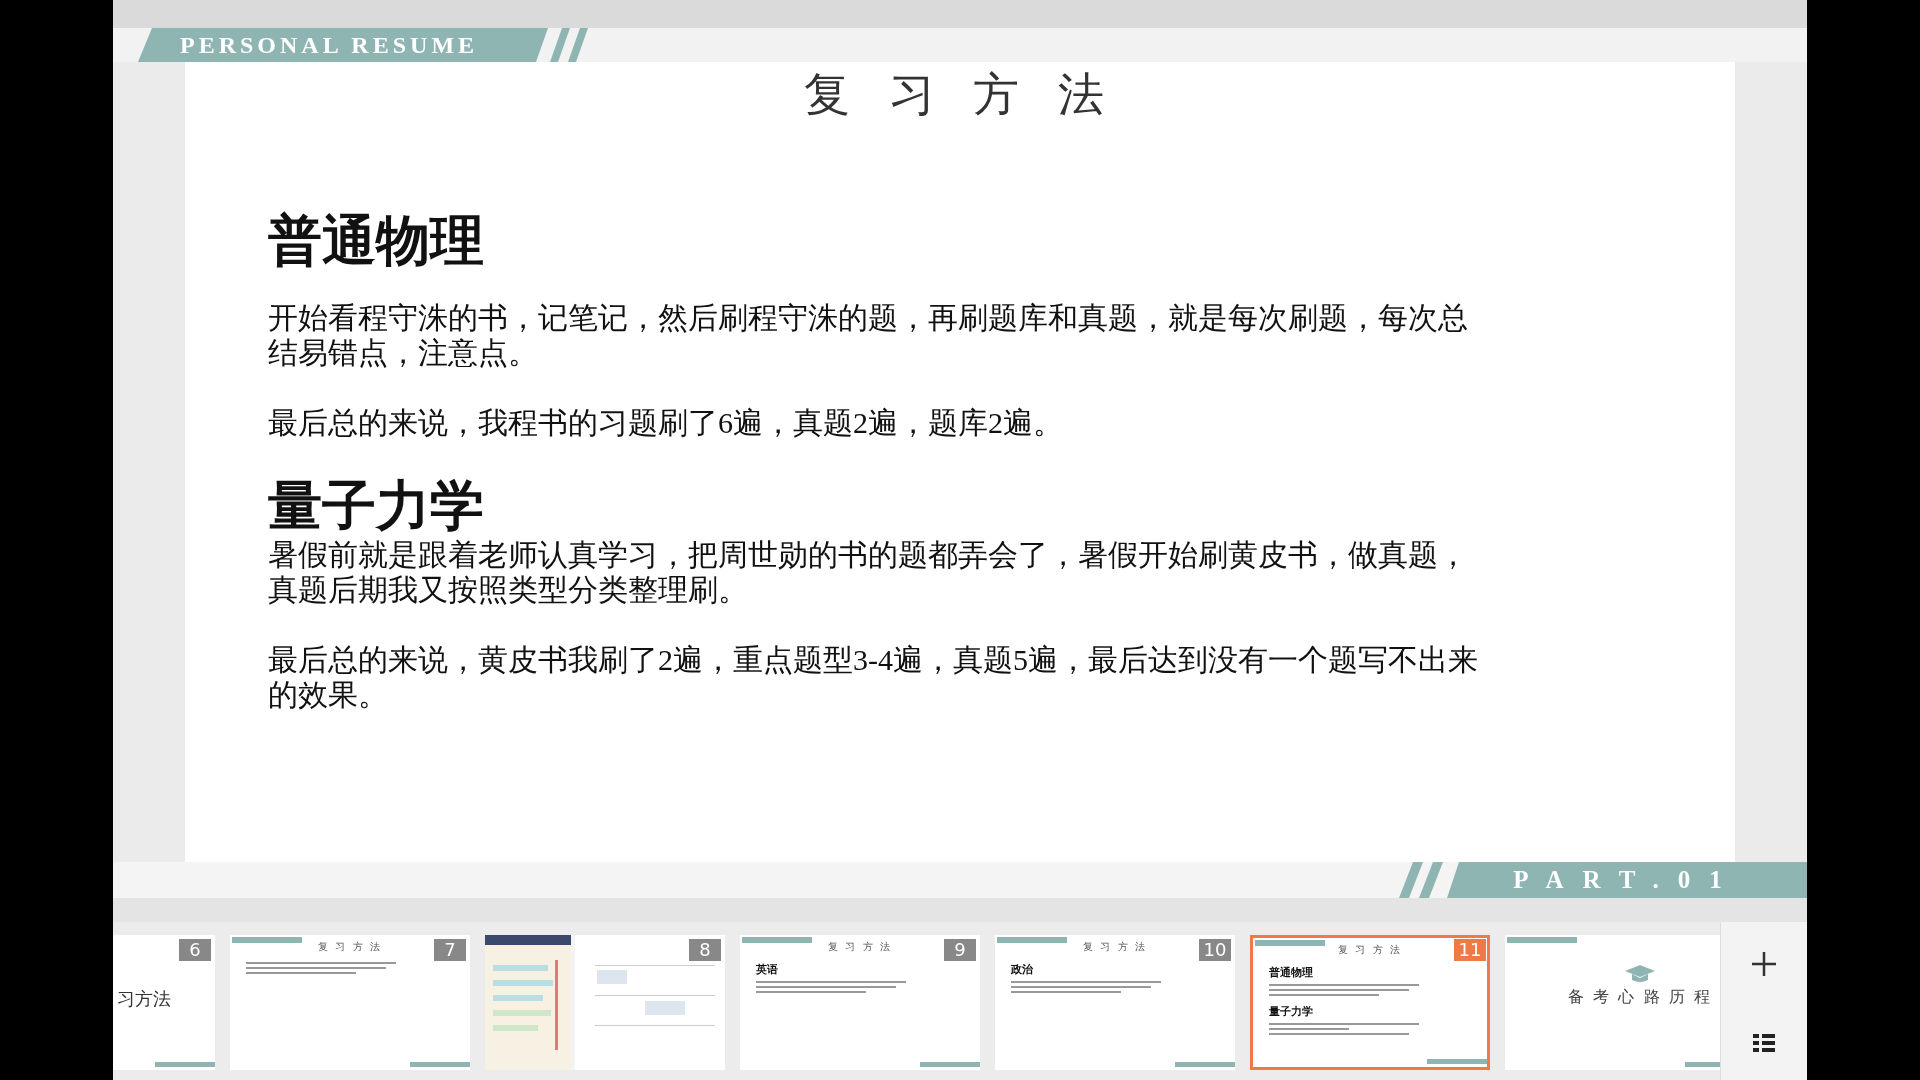 The height and width of the screenshot is (1080, 1920). Describe the element at coordinates (868, 335) in the screenshot. I see `paragraph: 开始看程守洙的书，记笔记，然后刷程守洙的题，再刷题库和真题，就是每次刷题，每次总结易错点，注意点。` at that location.